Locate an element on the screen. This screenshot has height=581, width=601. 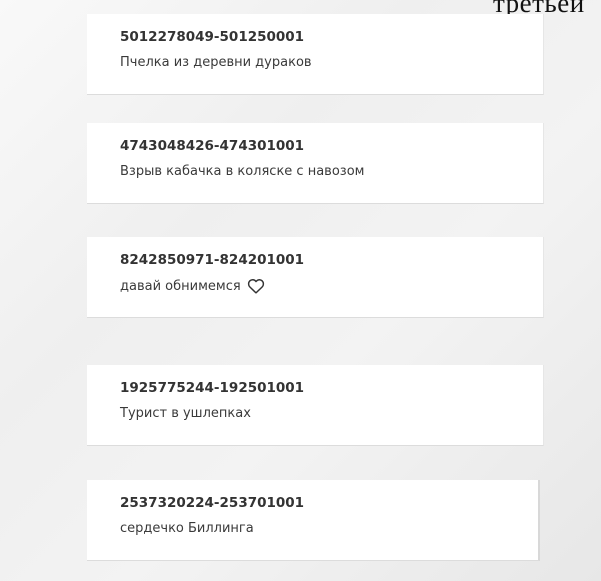
item-name: давай обнимемся is located at coordinates (192, 286).